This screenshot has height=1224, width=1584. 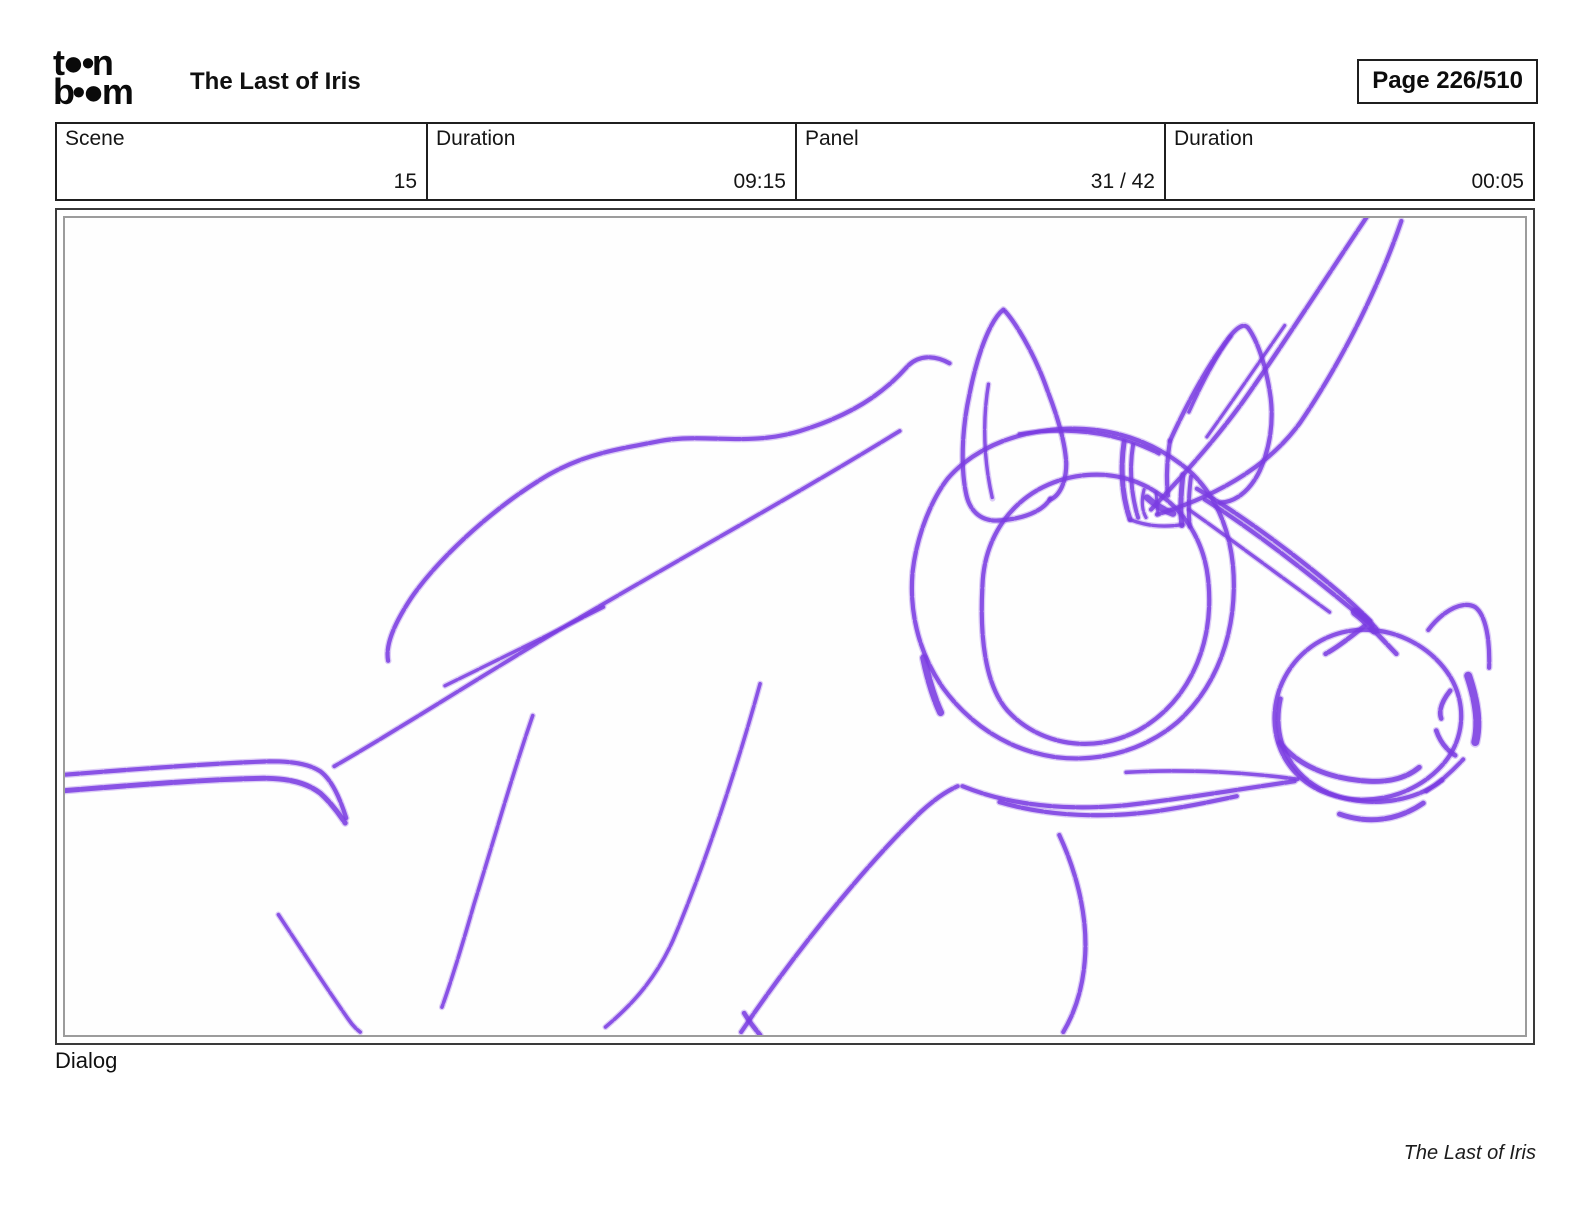 I want to click on toonboom-logo: t●•n b•●m, so click(x=93, y=78).